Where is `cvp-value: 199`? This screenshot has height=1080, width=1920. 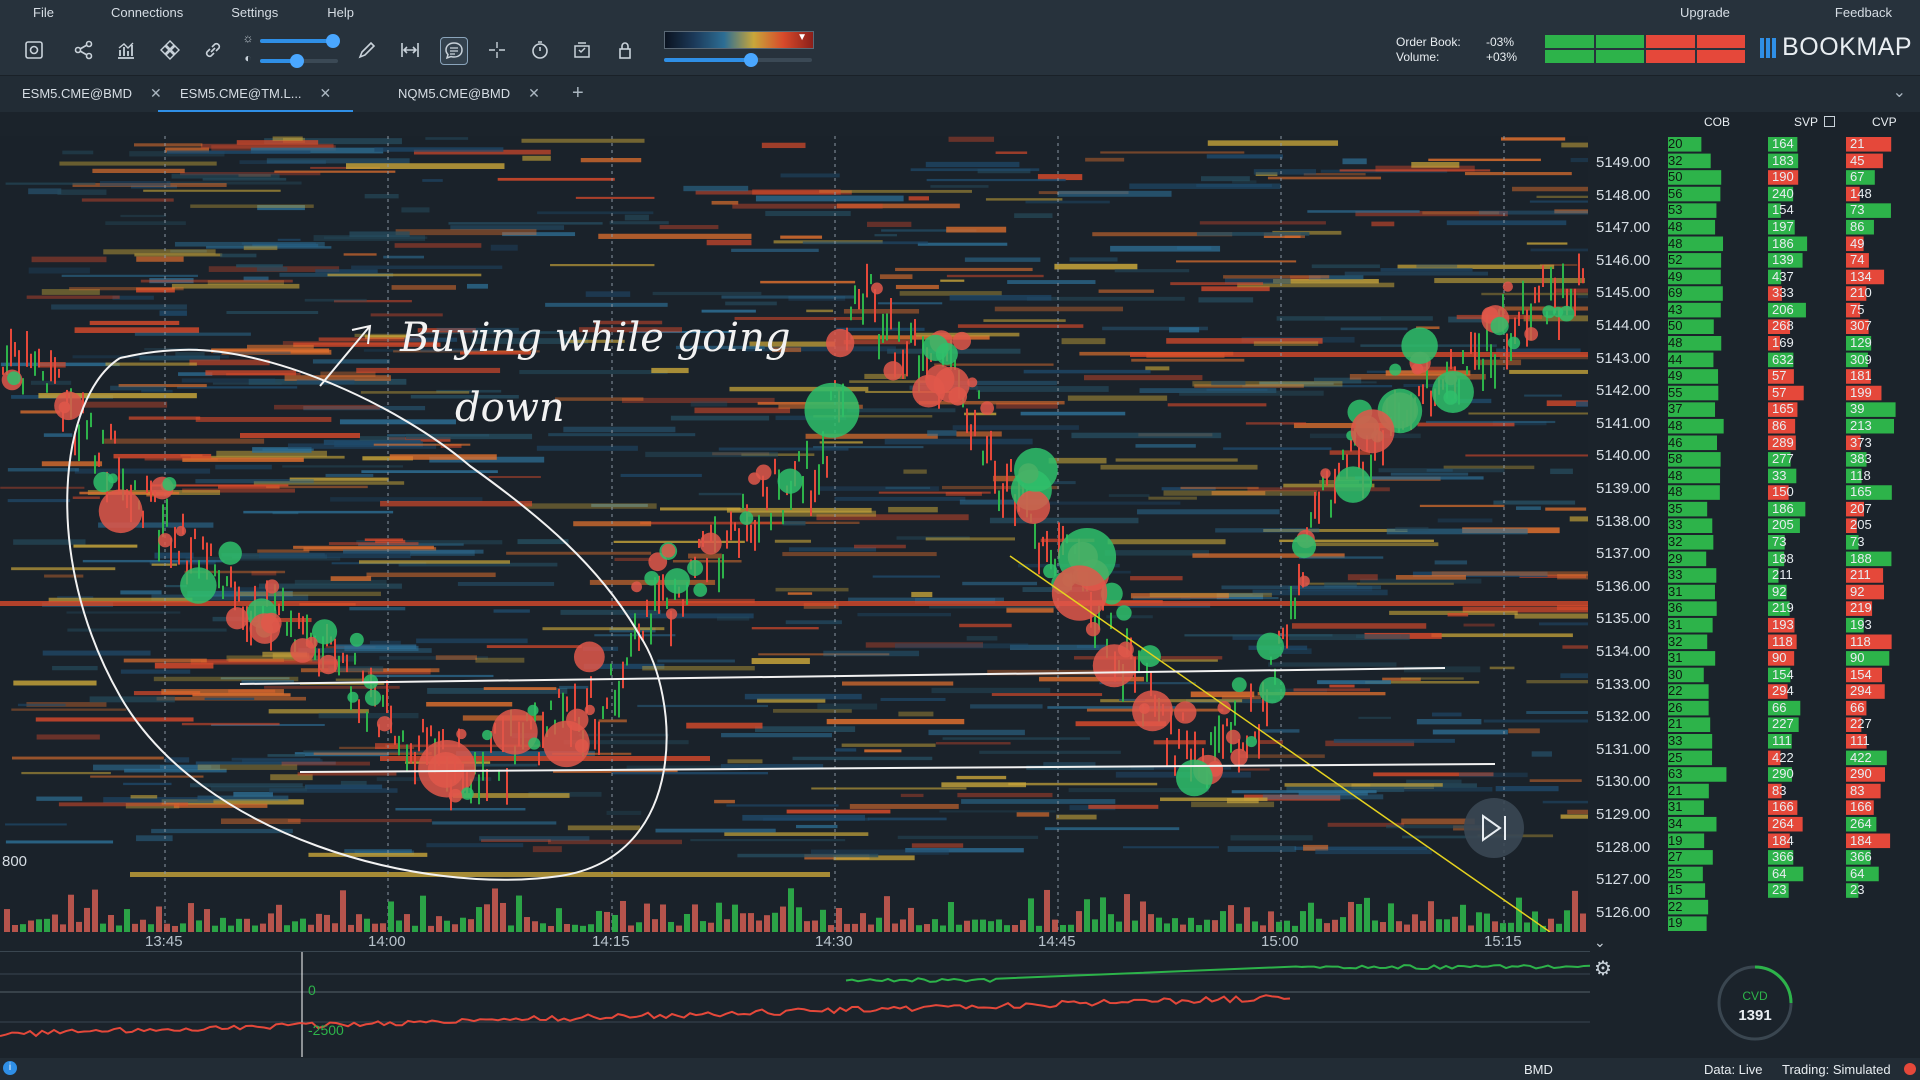 cvp-value: 199 is located at coordinates (1861, 392).